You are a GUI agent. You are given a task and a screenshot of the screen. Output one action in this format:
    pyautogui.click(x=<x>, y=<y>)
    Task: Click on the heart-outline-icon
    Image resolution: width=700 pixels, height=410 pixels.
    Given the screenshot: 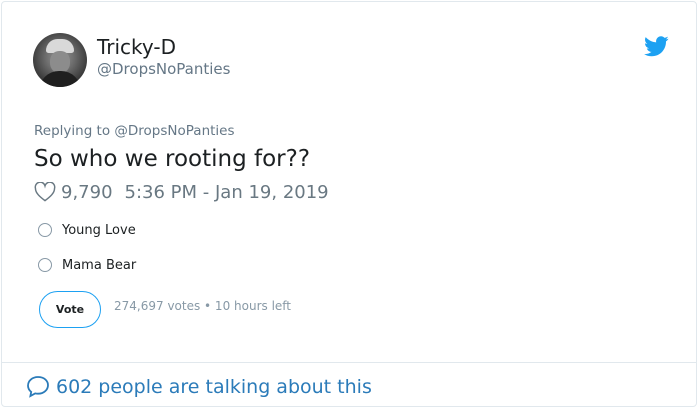 What is the action you would take?
    pyautogui.click(x=45, y=192)
    